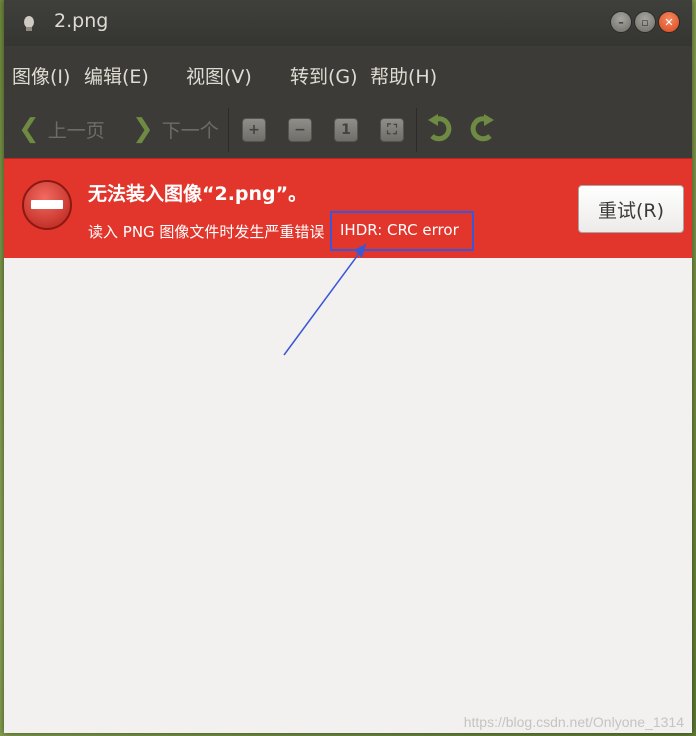 Image resolution: width=696 pixels, height=736 pixels. What do you see at coordinates (81, 21) in the screenshot?
I see `window-title: 2.png` at bounding box center [81, 21].